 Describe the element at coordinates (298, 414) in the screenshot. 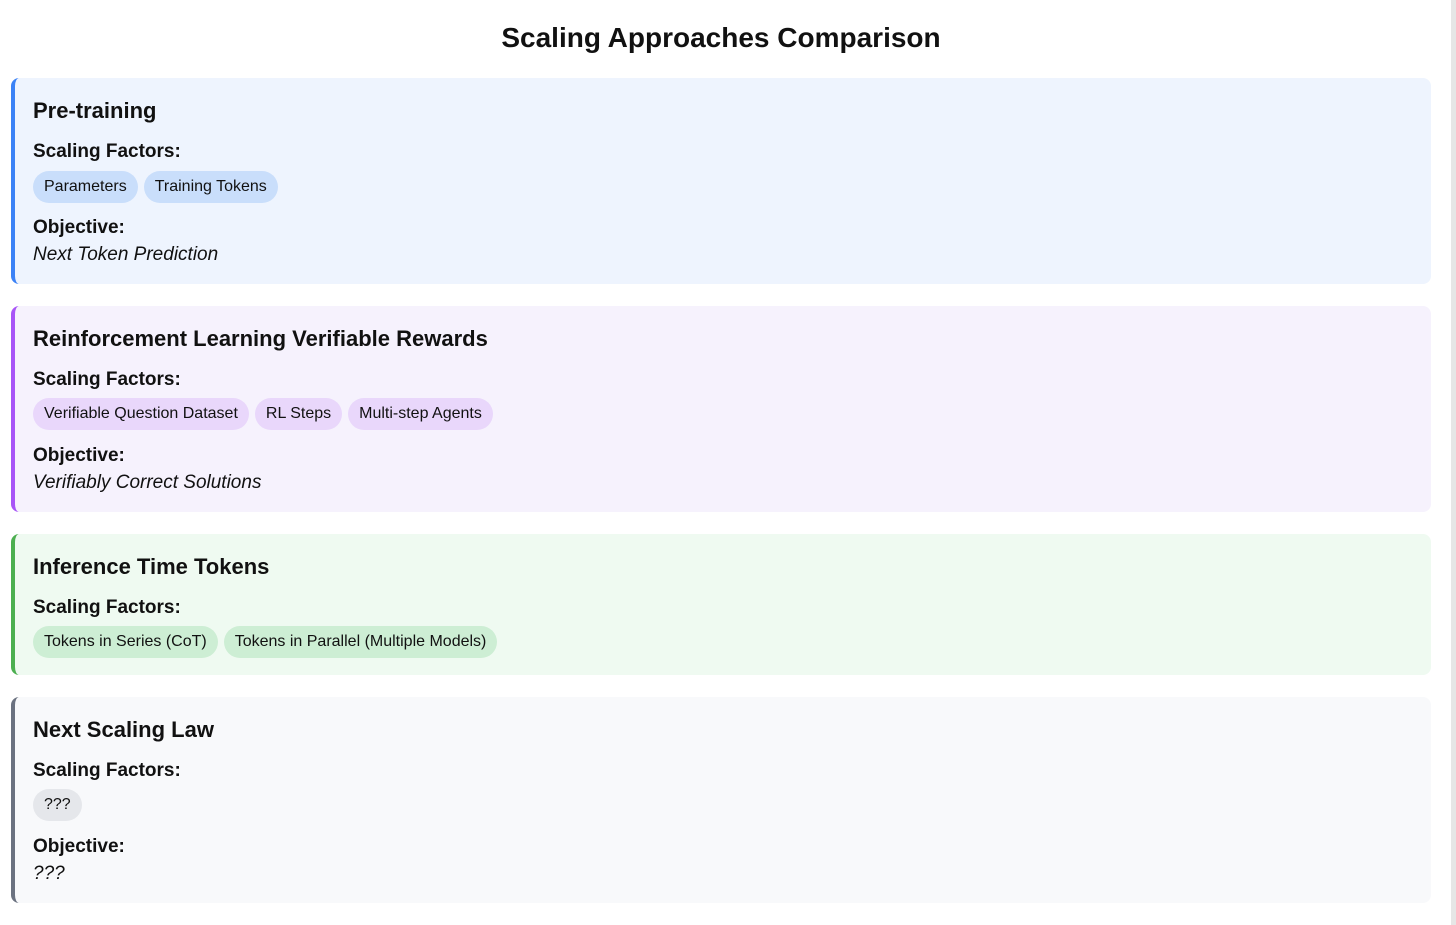

I see `factor-tag: RL Steps` at that location.